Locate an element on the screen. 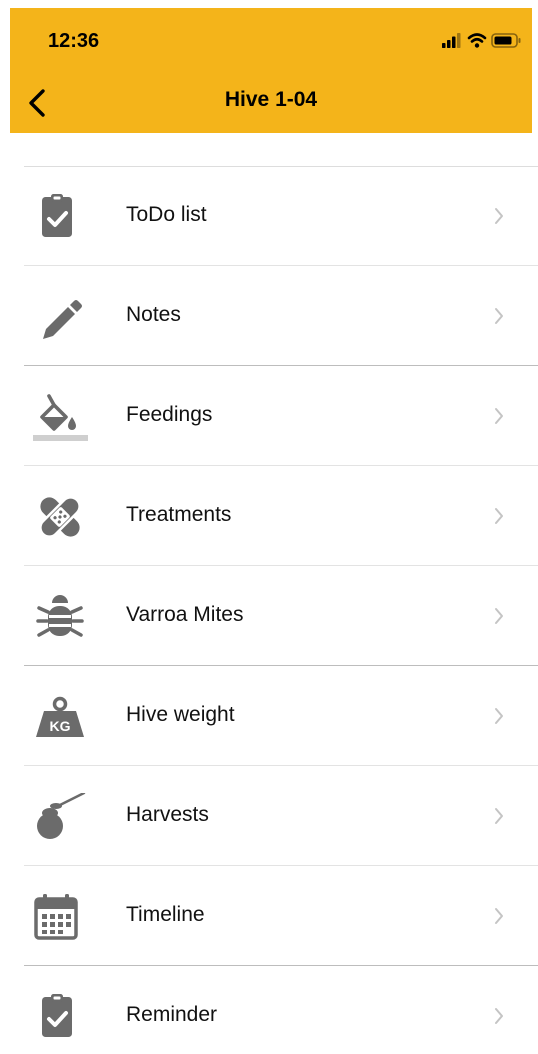 The height and width of the screenshot is (1054, 538). menu-item-todo-list: ToDo list is located at coordinates (269, 216).